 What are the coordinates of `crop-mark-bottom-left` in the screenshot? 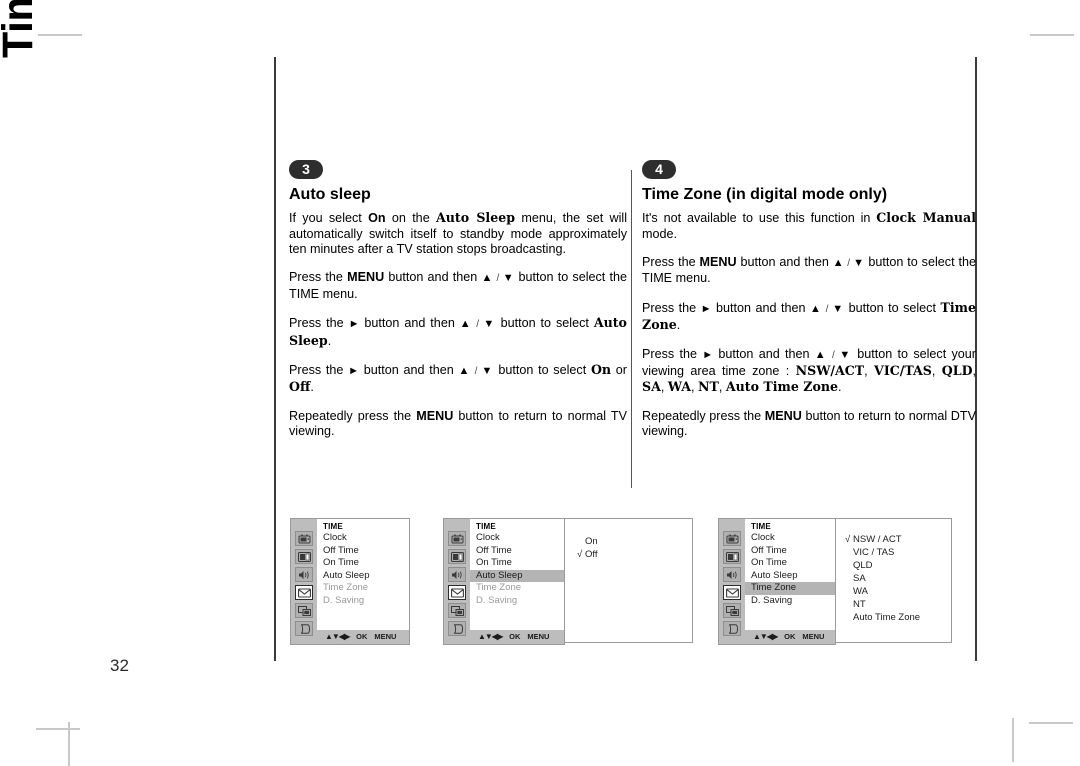 It's located at (58, 729).